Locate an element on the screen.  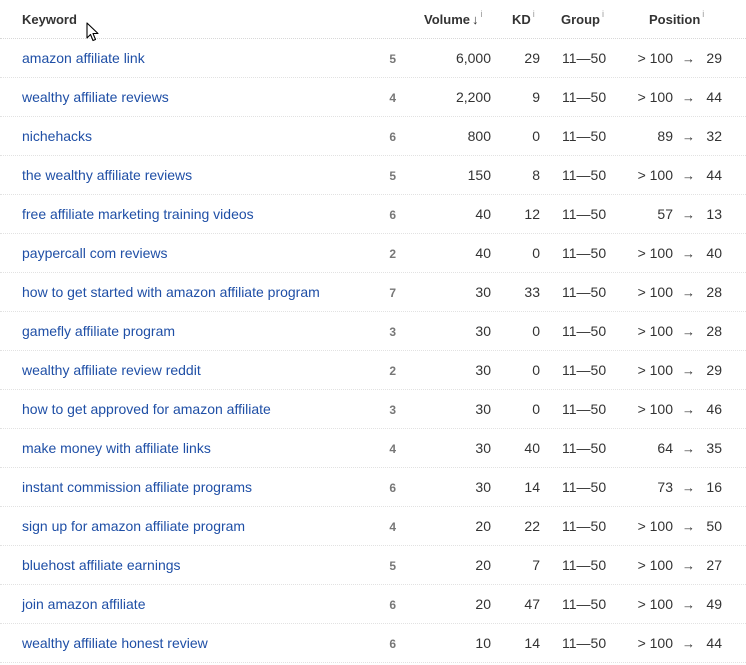
kd-value: 0 is located at coordinates (536, 253).